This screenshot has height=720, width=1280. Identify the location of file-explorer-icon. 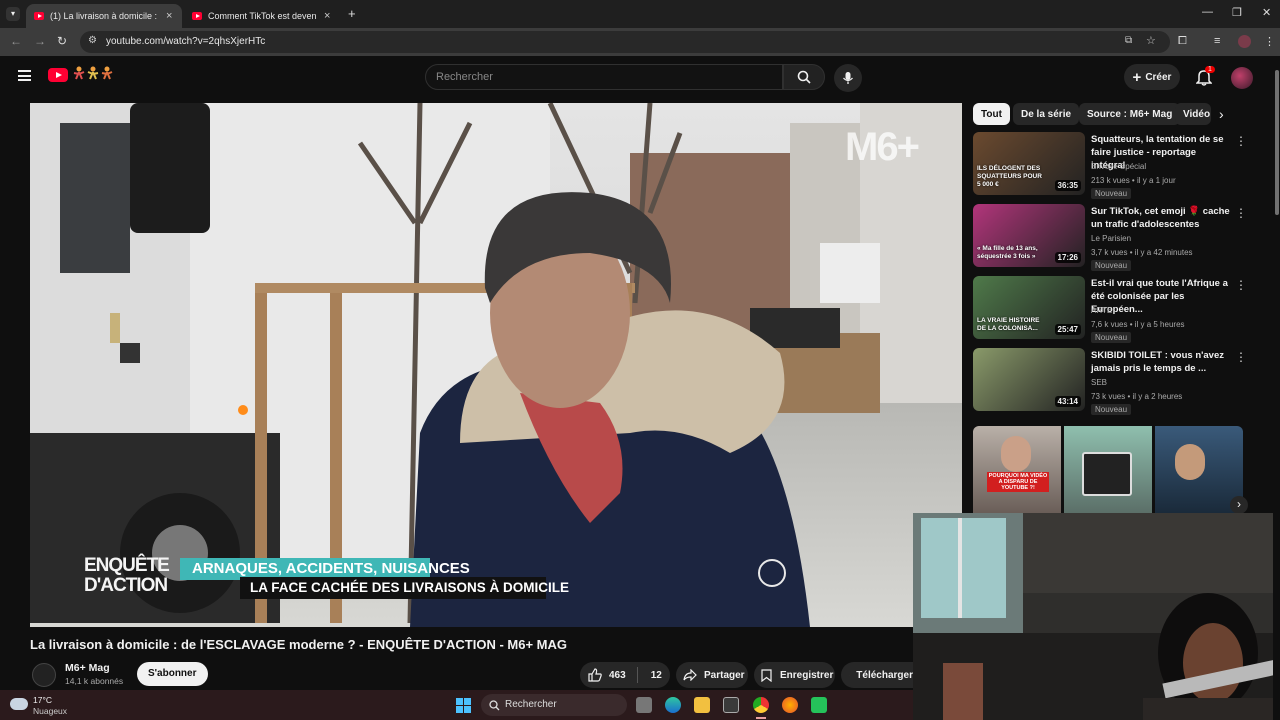
(702, 705).